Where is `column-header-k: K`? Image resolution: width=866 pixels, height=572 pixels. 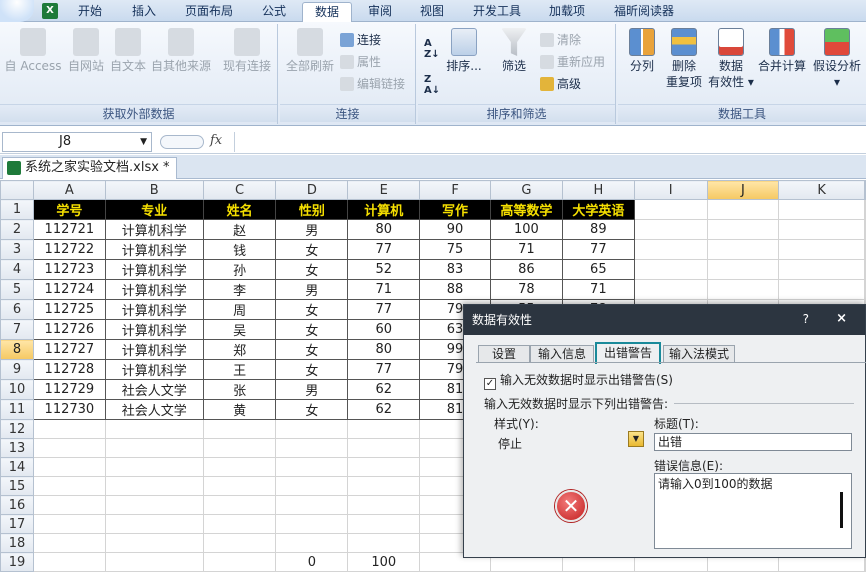 column-header-k: K is located at coordinates (821, 190).